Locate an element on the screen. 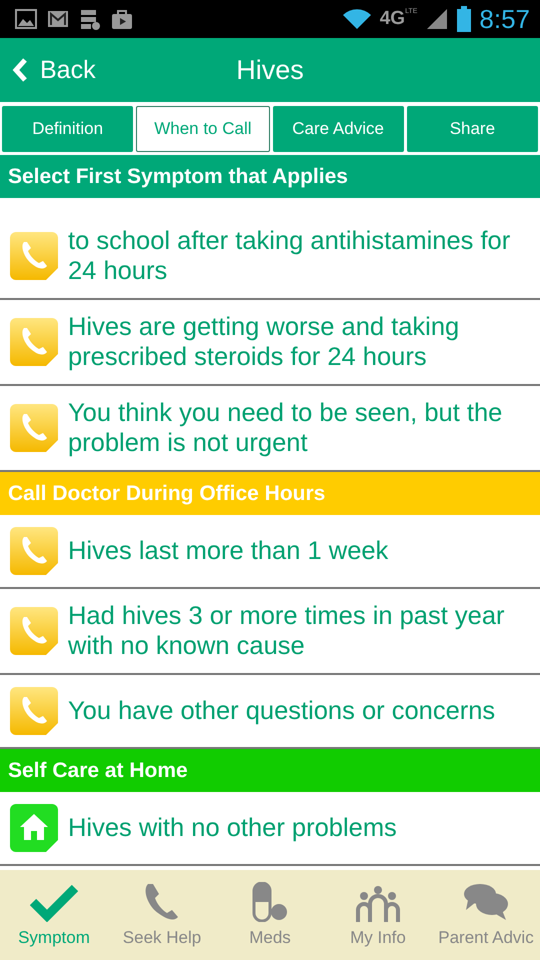 This screenshot has width=540, height=960. symptom-row: Had hives 3 or more times in past year with no known cause is located at coordinates (270, 632).